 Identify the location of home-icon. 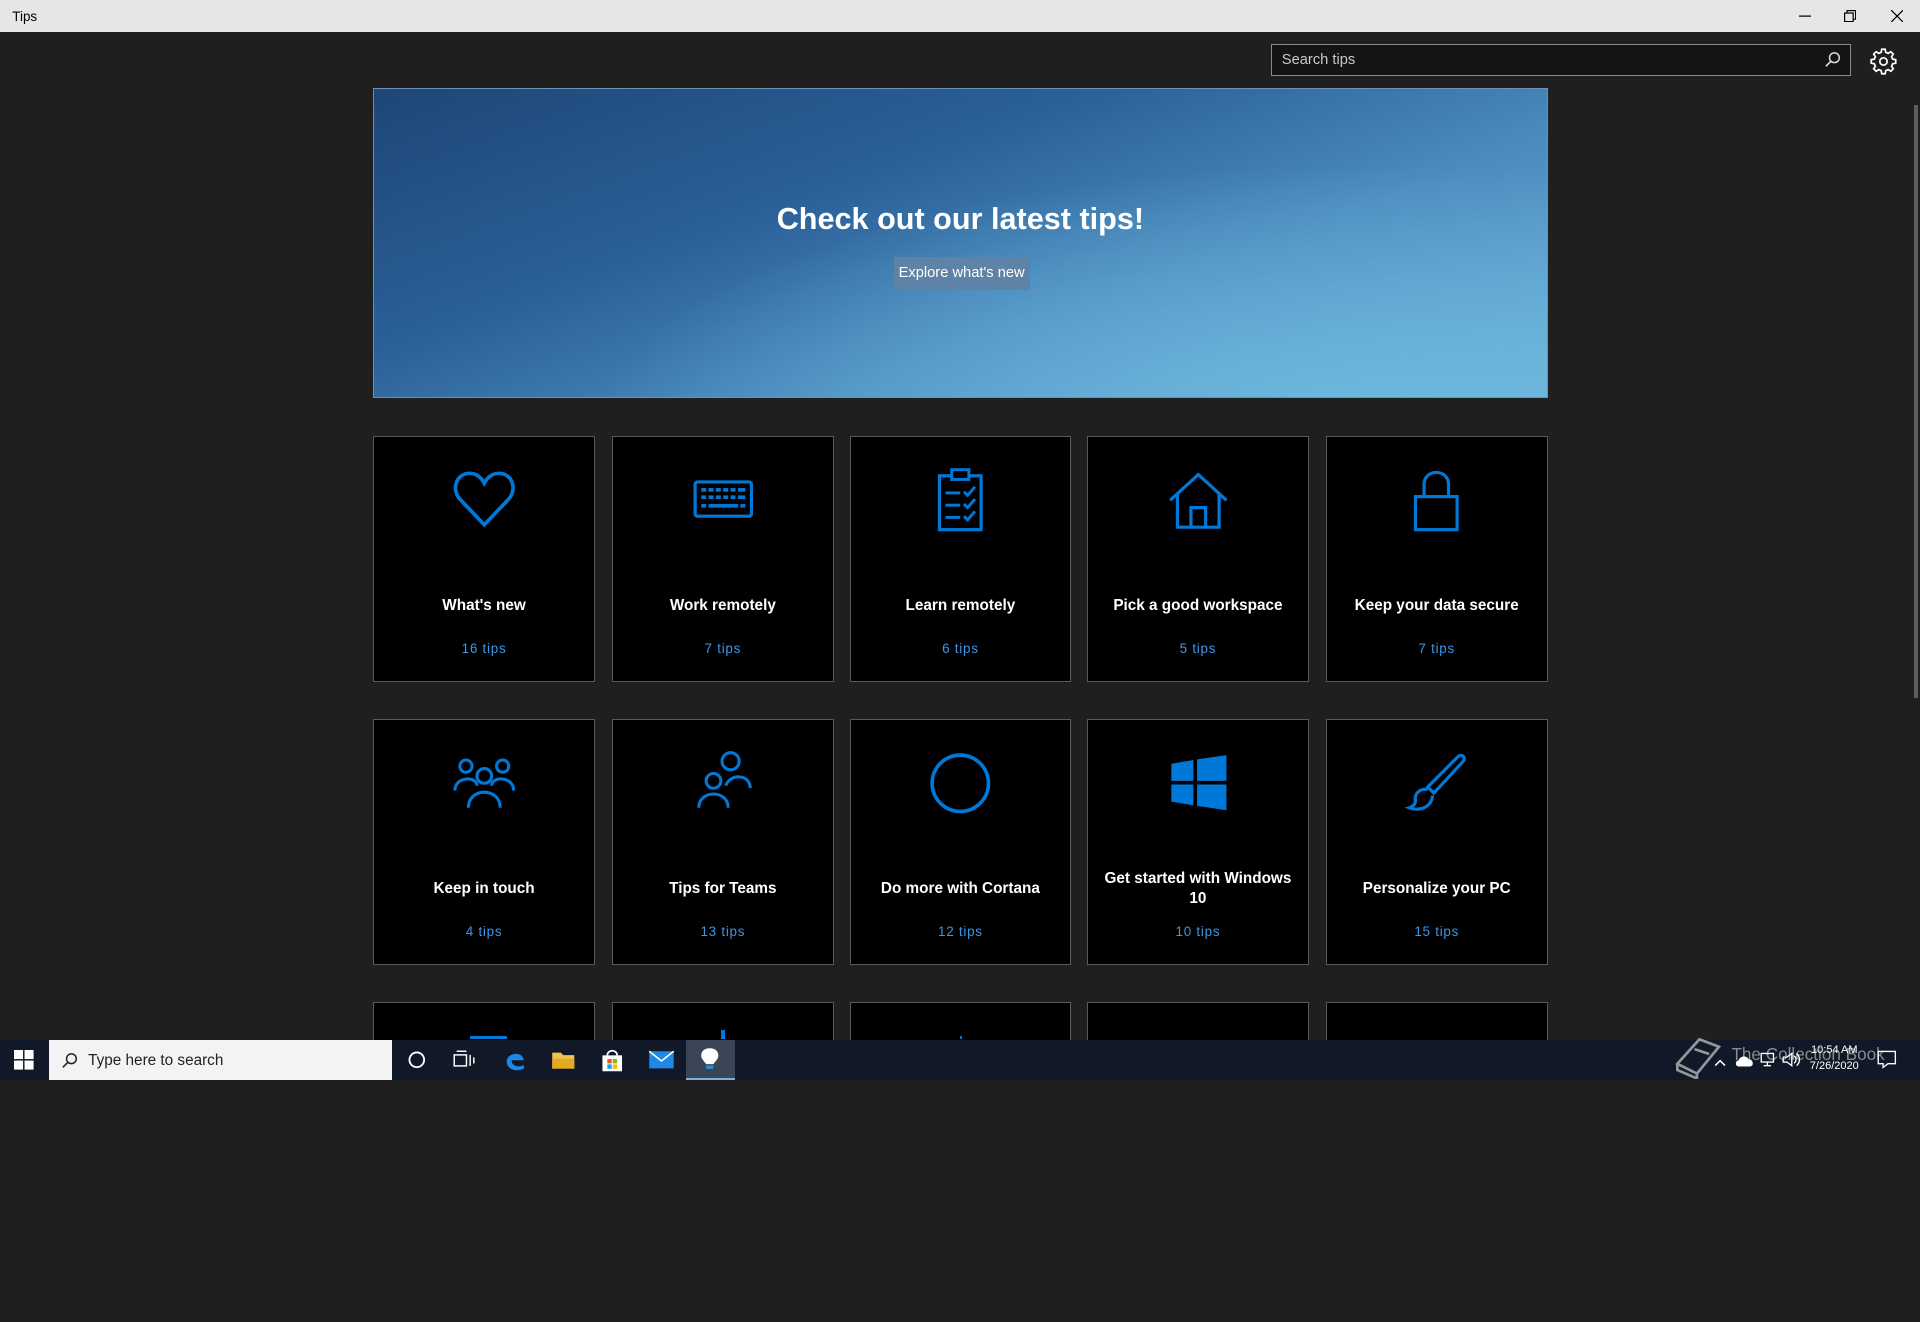
(1197, 500).